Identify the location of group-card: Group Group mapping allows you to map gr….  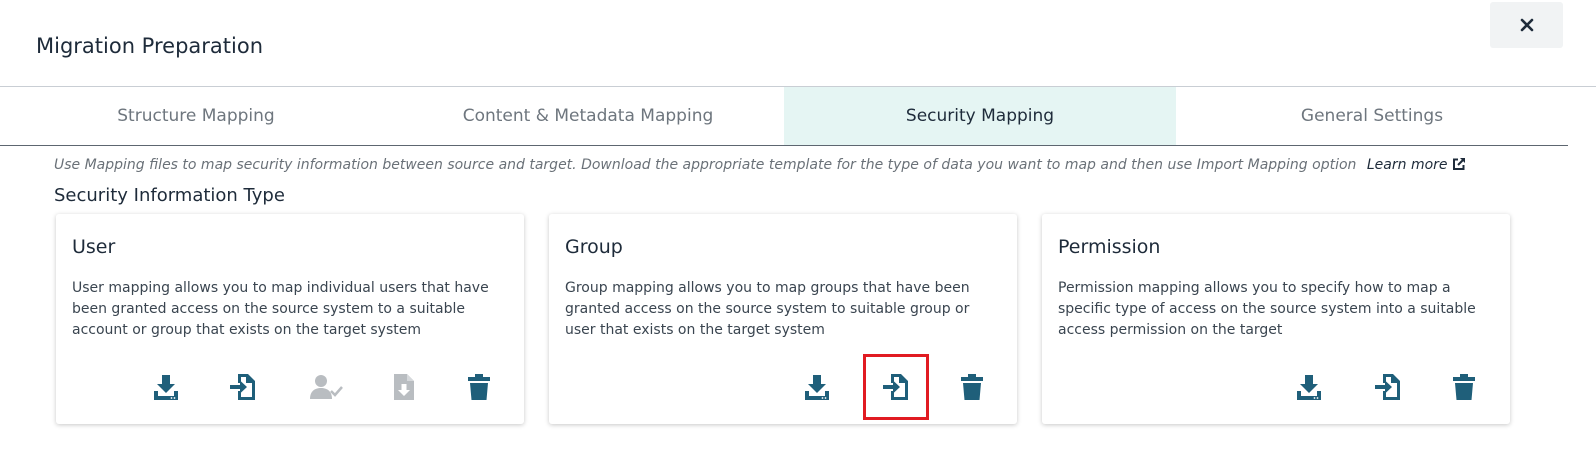
(783, 319).